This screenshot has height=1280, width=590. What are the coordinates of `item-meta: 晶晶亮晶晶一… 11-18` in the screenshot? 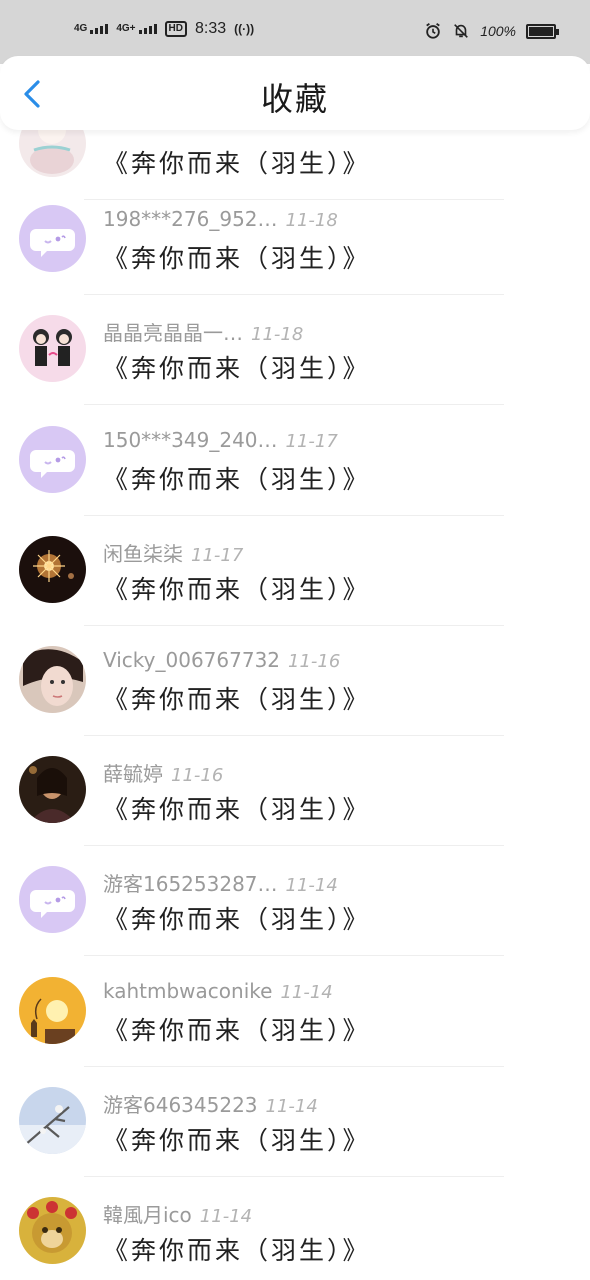 It's located at (203, 331).